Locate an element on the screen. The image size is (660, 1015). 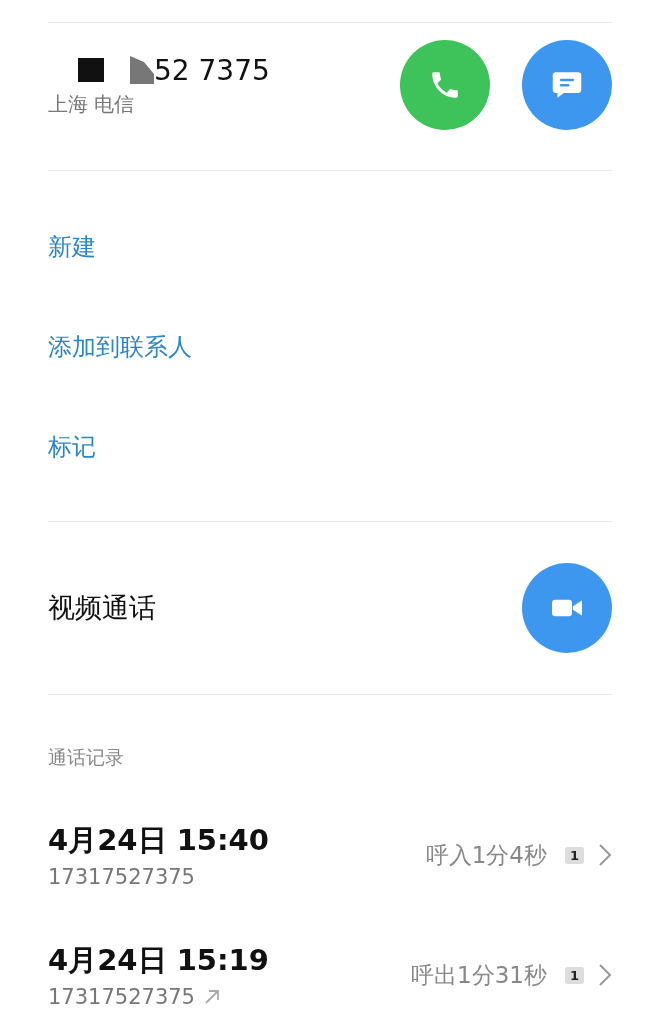
action-link: 添加到联系人 is located at coordinates (120, 347).